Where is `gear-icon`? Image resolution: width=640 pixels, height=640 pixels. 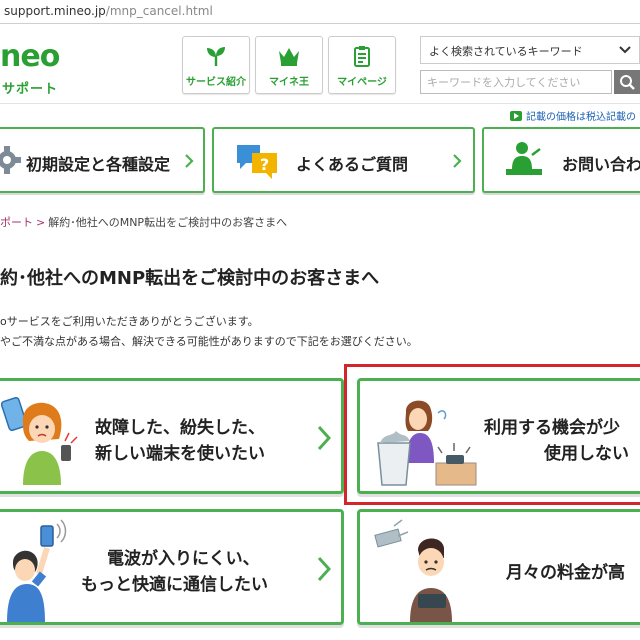
gear-icon is located at coordinates (10, 160).